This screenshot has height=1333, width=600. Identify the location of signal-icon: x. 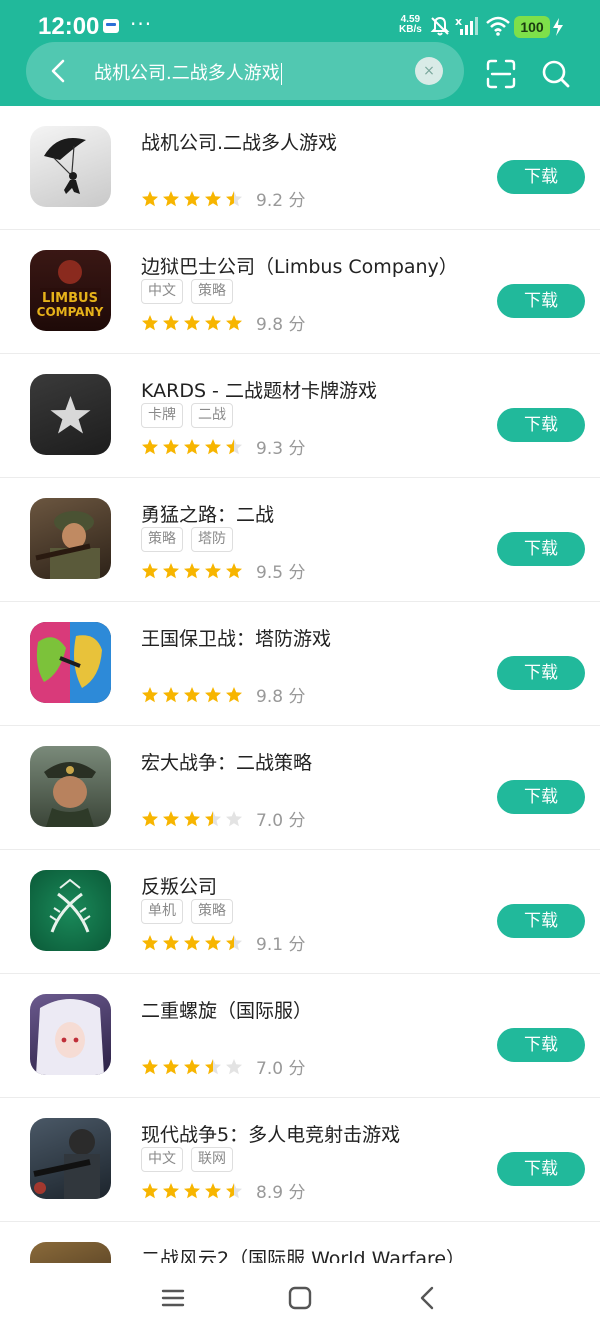
(466, 25).